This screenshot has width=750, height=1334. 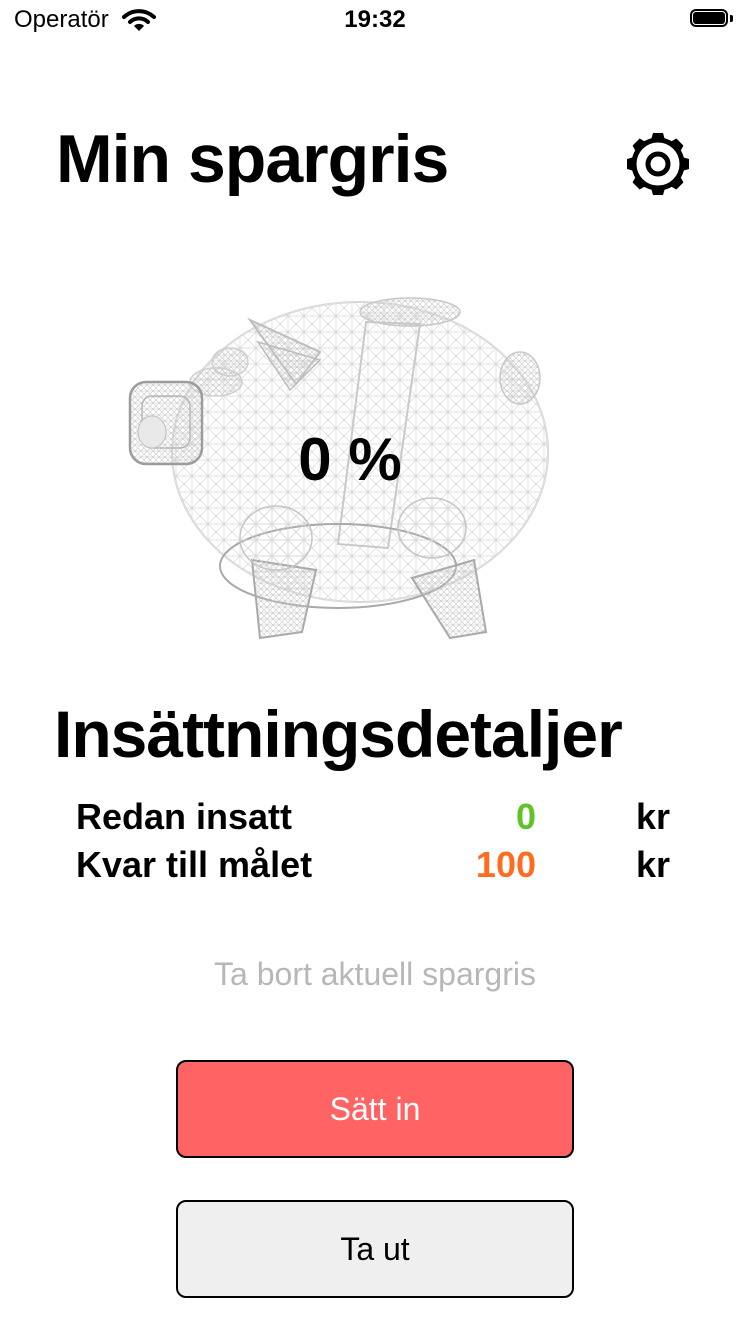 I want to click on withdraw-button: Ta ut, so click(x=375, y=1249).